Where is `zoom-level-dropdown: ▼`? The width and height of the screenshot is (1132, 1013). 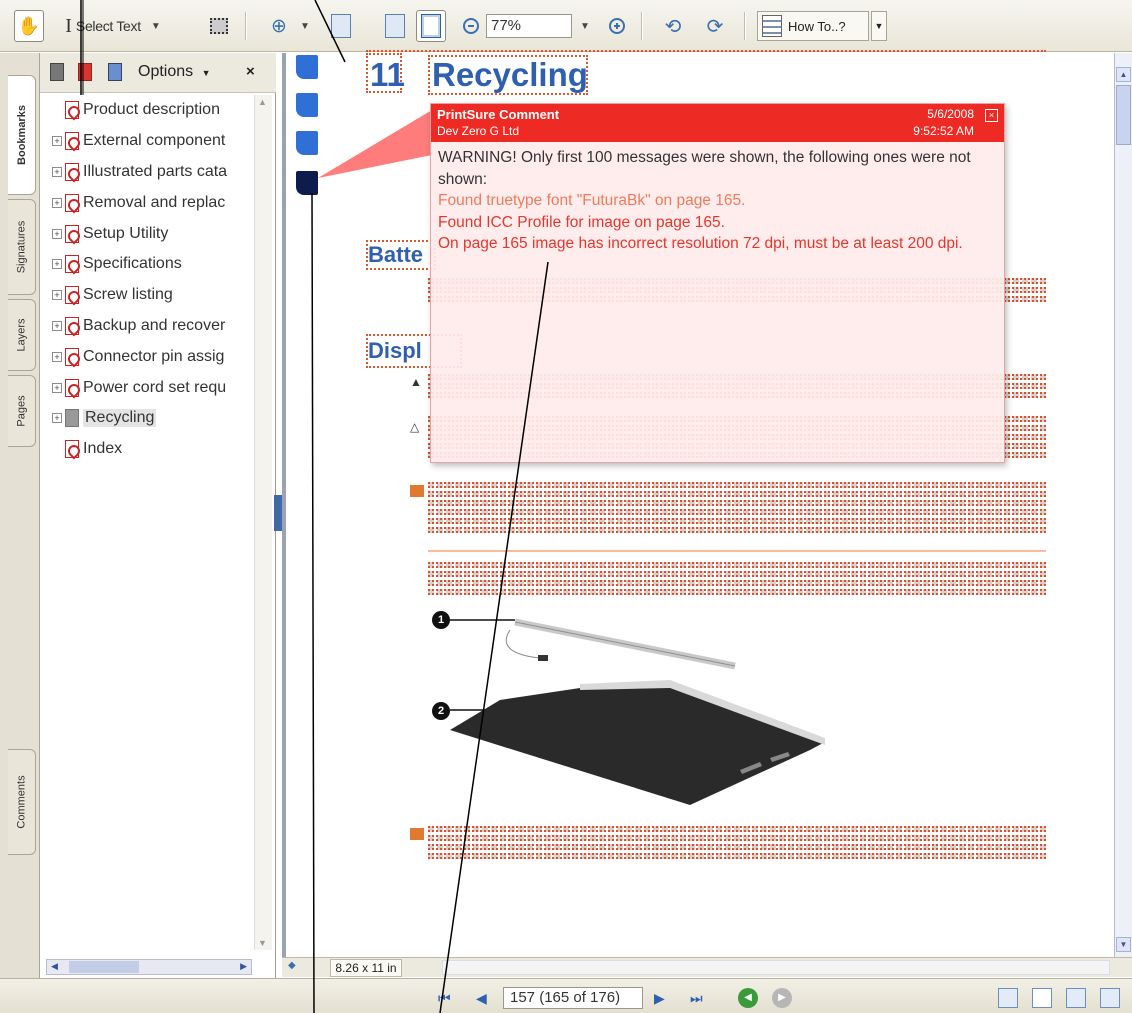 zoom-level-dropdown: ▼ is located at coordinates (585, 26).